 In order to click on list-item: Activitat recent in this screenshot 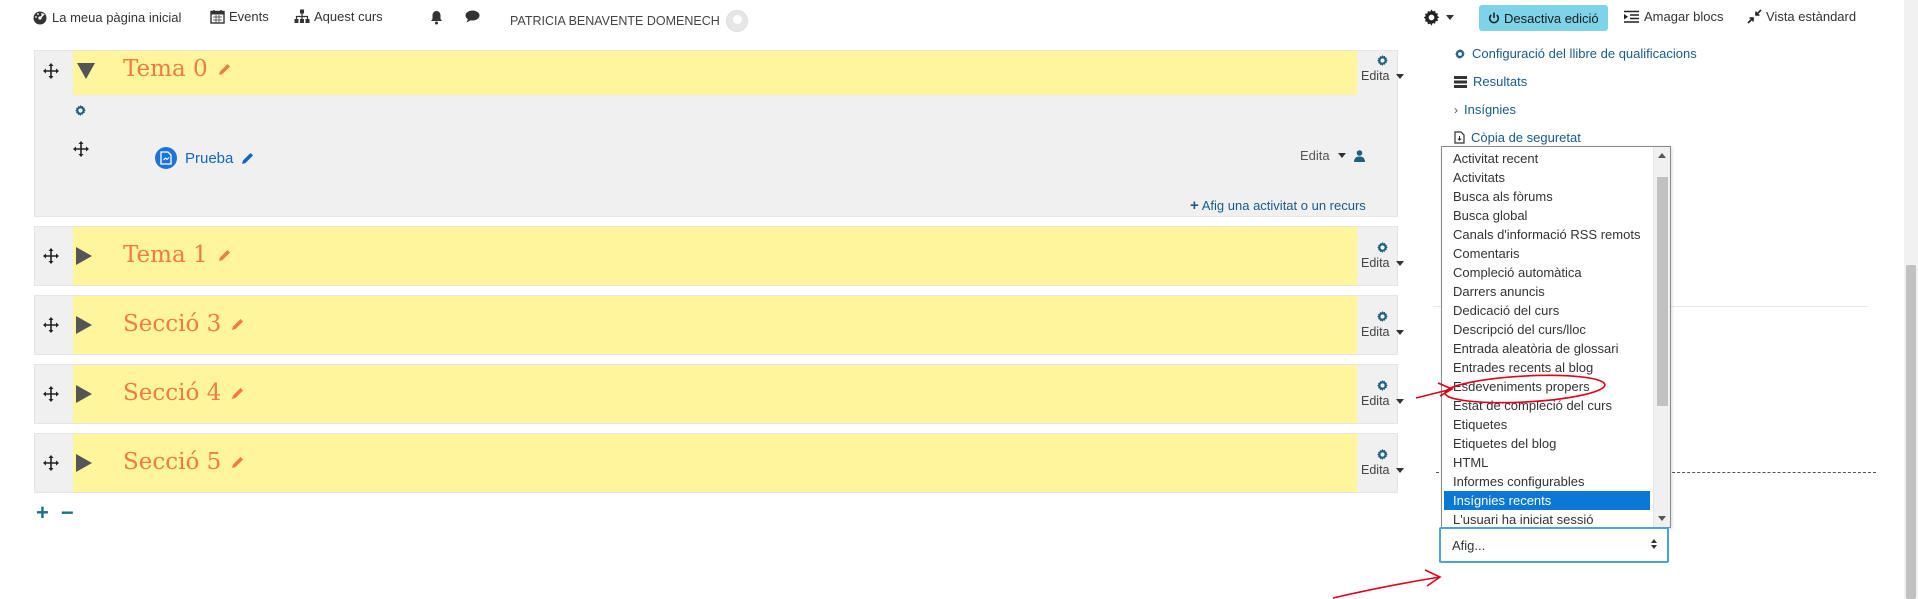, I will do `click(1547, 158)`.